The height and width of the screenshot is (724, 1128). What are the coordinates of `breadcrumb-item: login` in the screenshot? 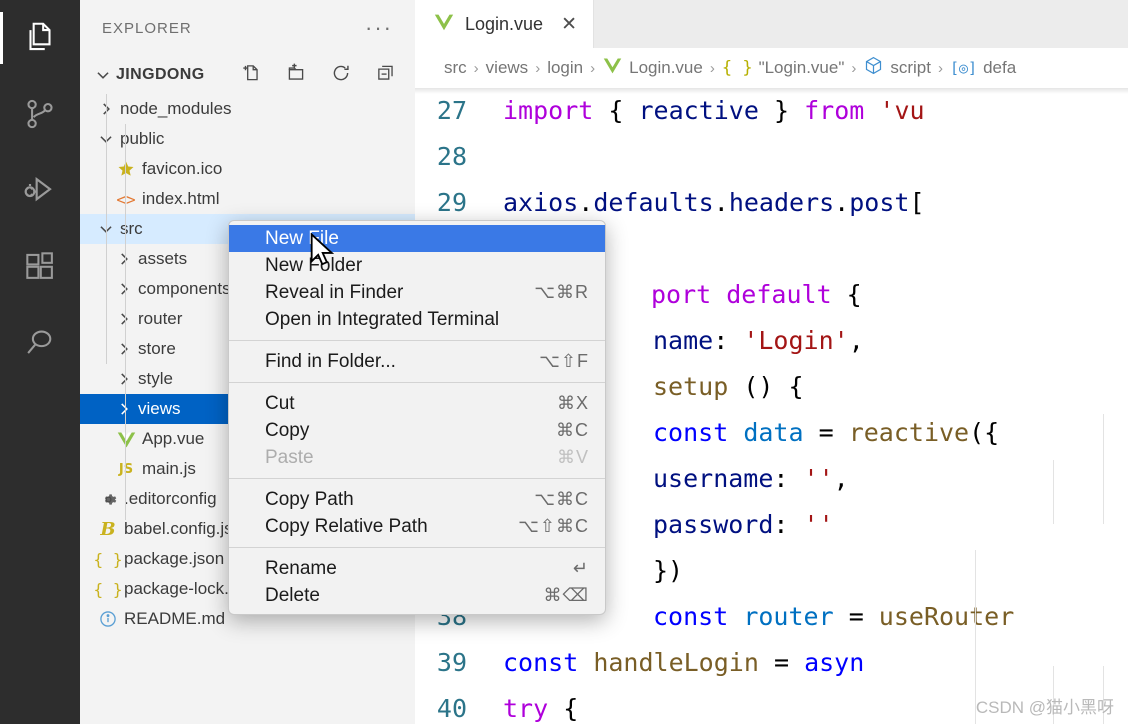 It's located at (565, 68).